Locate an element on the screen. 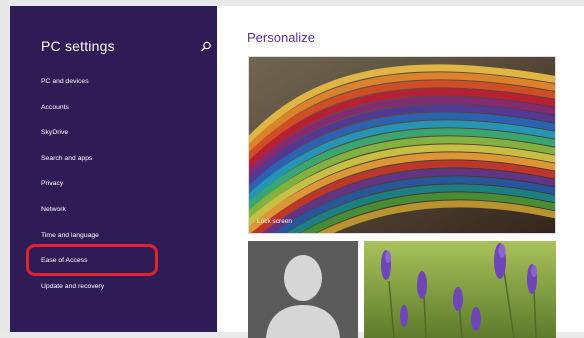 This screenshot has width=584, height=338. sidebar-item-update-and-recovery: Update and recovery is located at coordinates (126, 294).